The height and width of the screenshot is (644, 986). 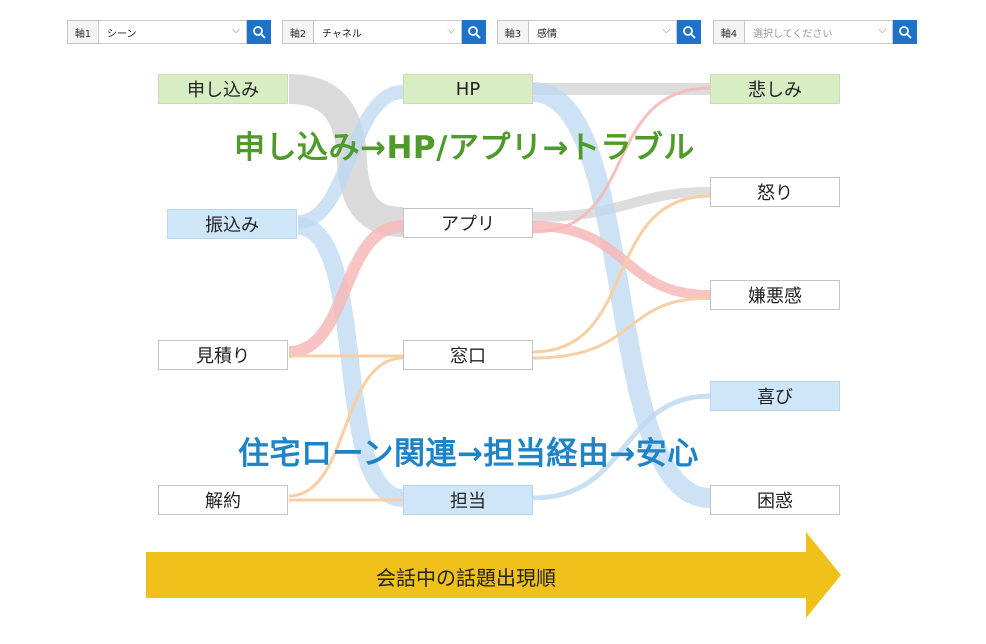 I want to click on node-scene-transfer: 振込み, so click(x=232, y=224).